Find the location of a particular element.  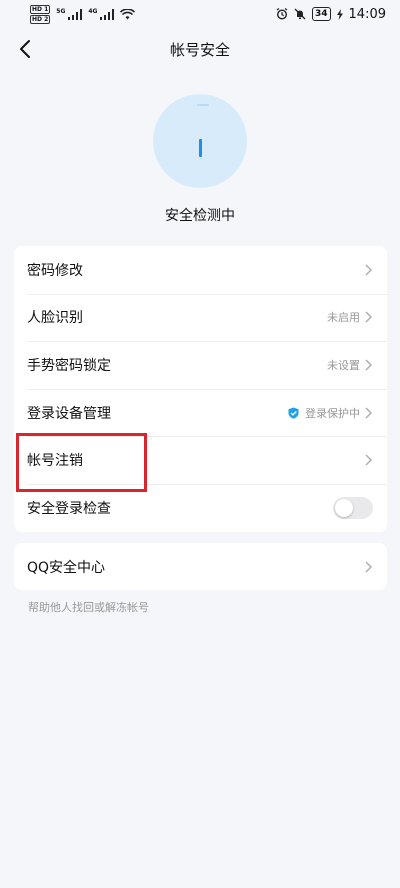

hd2-badge: HD 2 is located at coordinates (40, 19).